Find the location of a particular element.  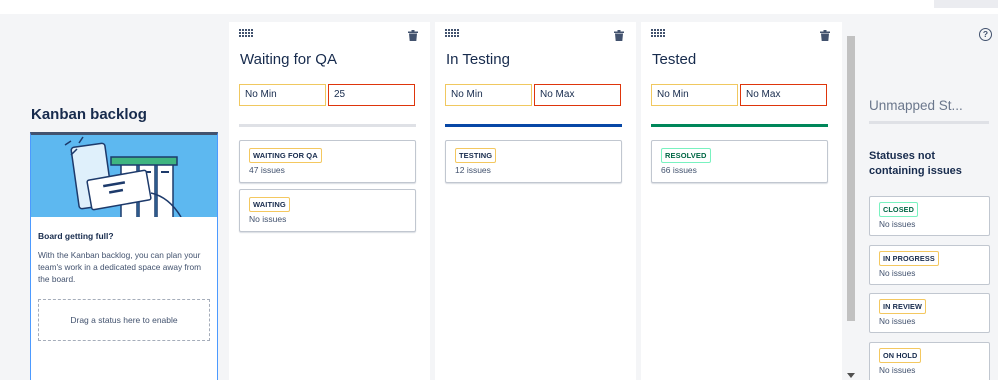

board-illustration is located at coordinates (124, 176).